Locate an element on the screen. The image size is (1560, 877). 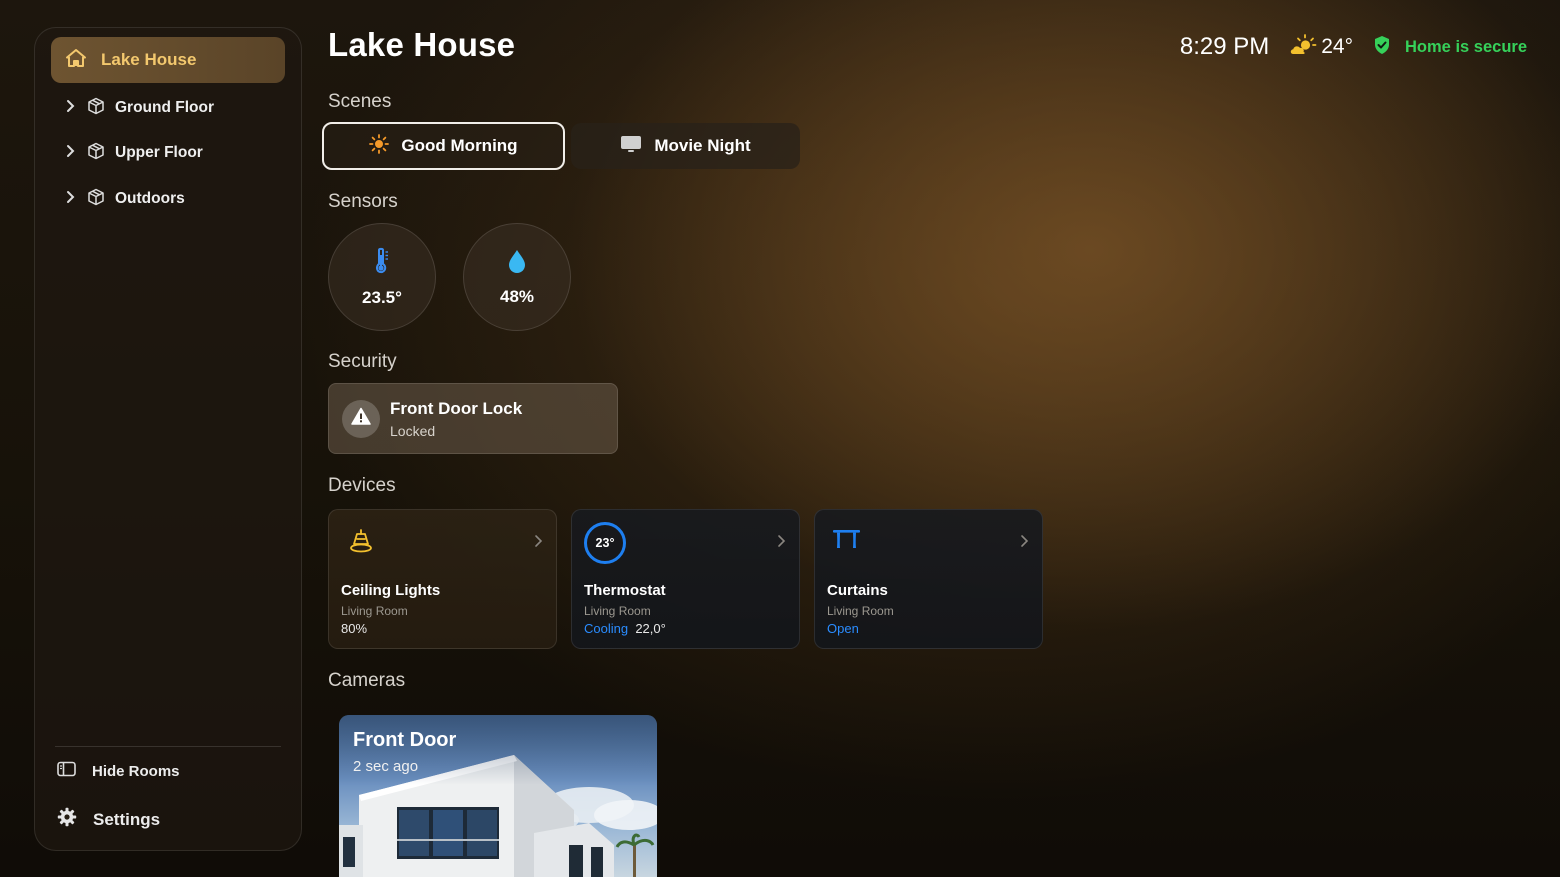
scene-good-morning-button: Good Morning is located at coordinates (443, 146).